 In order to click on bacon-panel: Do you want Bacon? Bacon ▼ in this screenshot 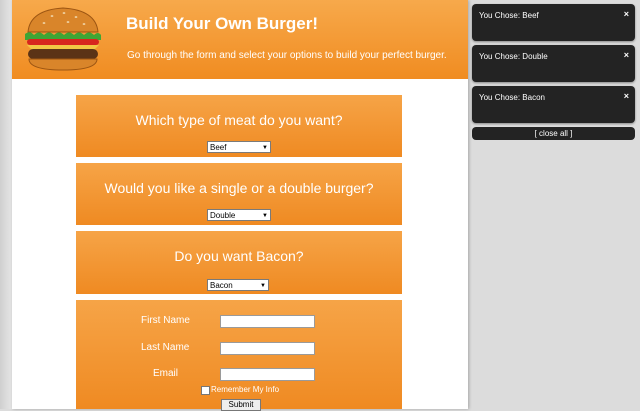, I will do `click(239, 262)`.